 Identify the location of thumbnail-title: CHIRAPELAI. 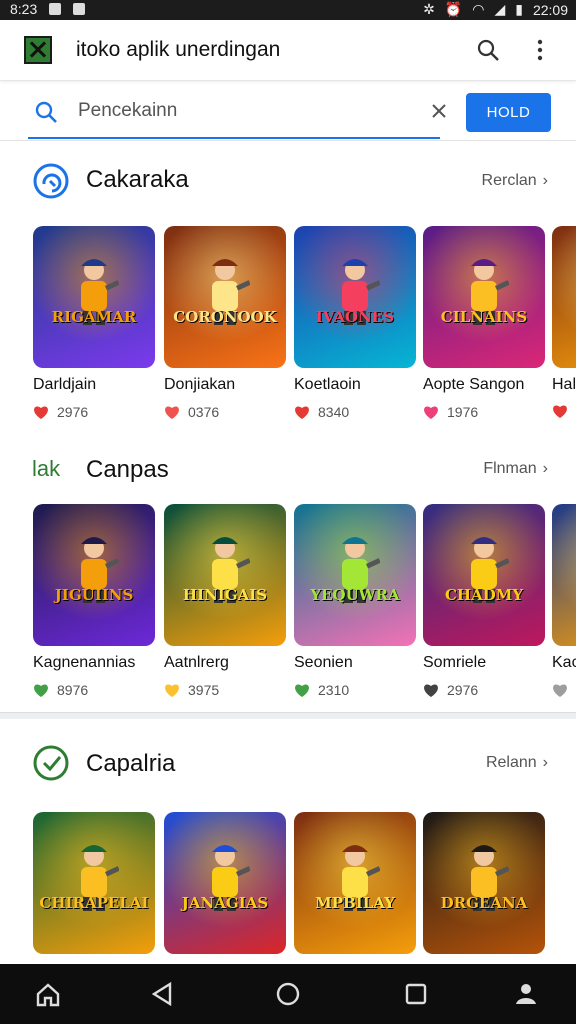
(94, 903).